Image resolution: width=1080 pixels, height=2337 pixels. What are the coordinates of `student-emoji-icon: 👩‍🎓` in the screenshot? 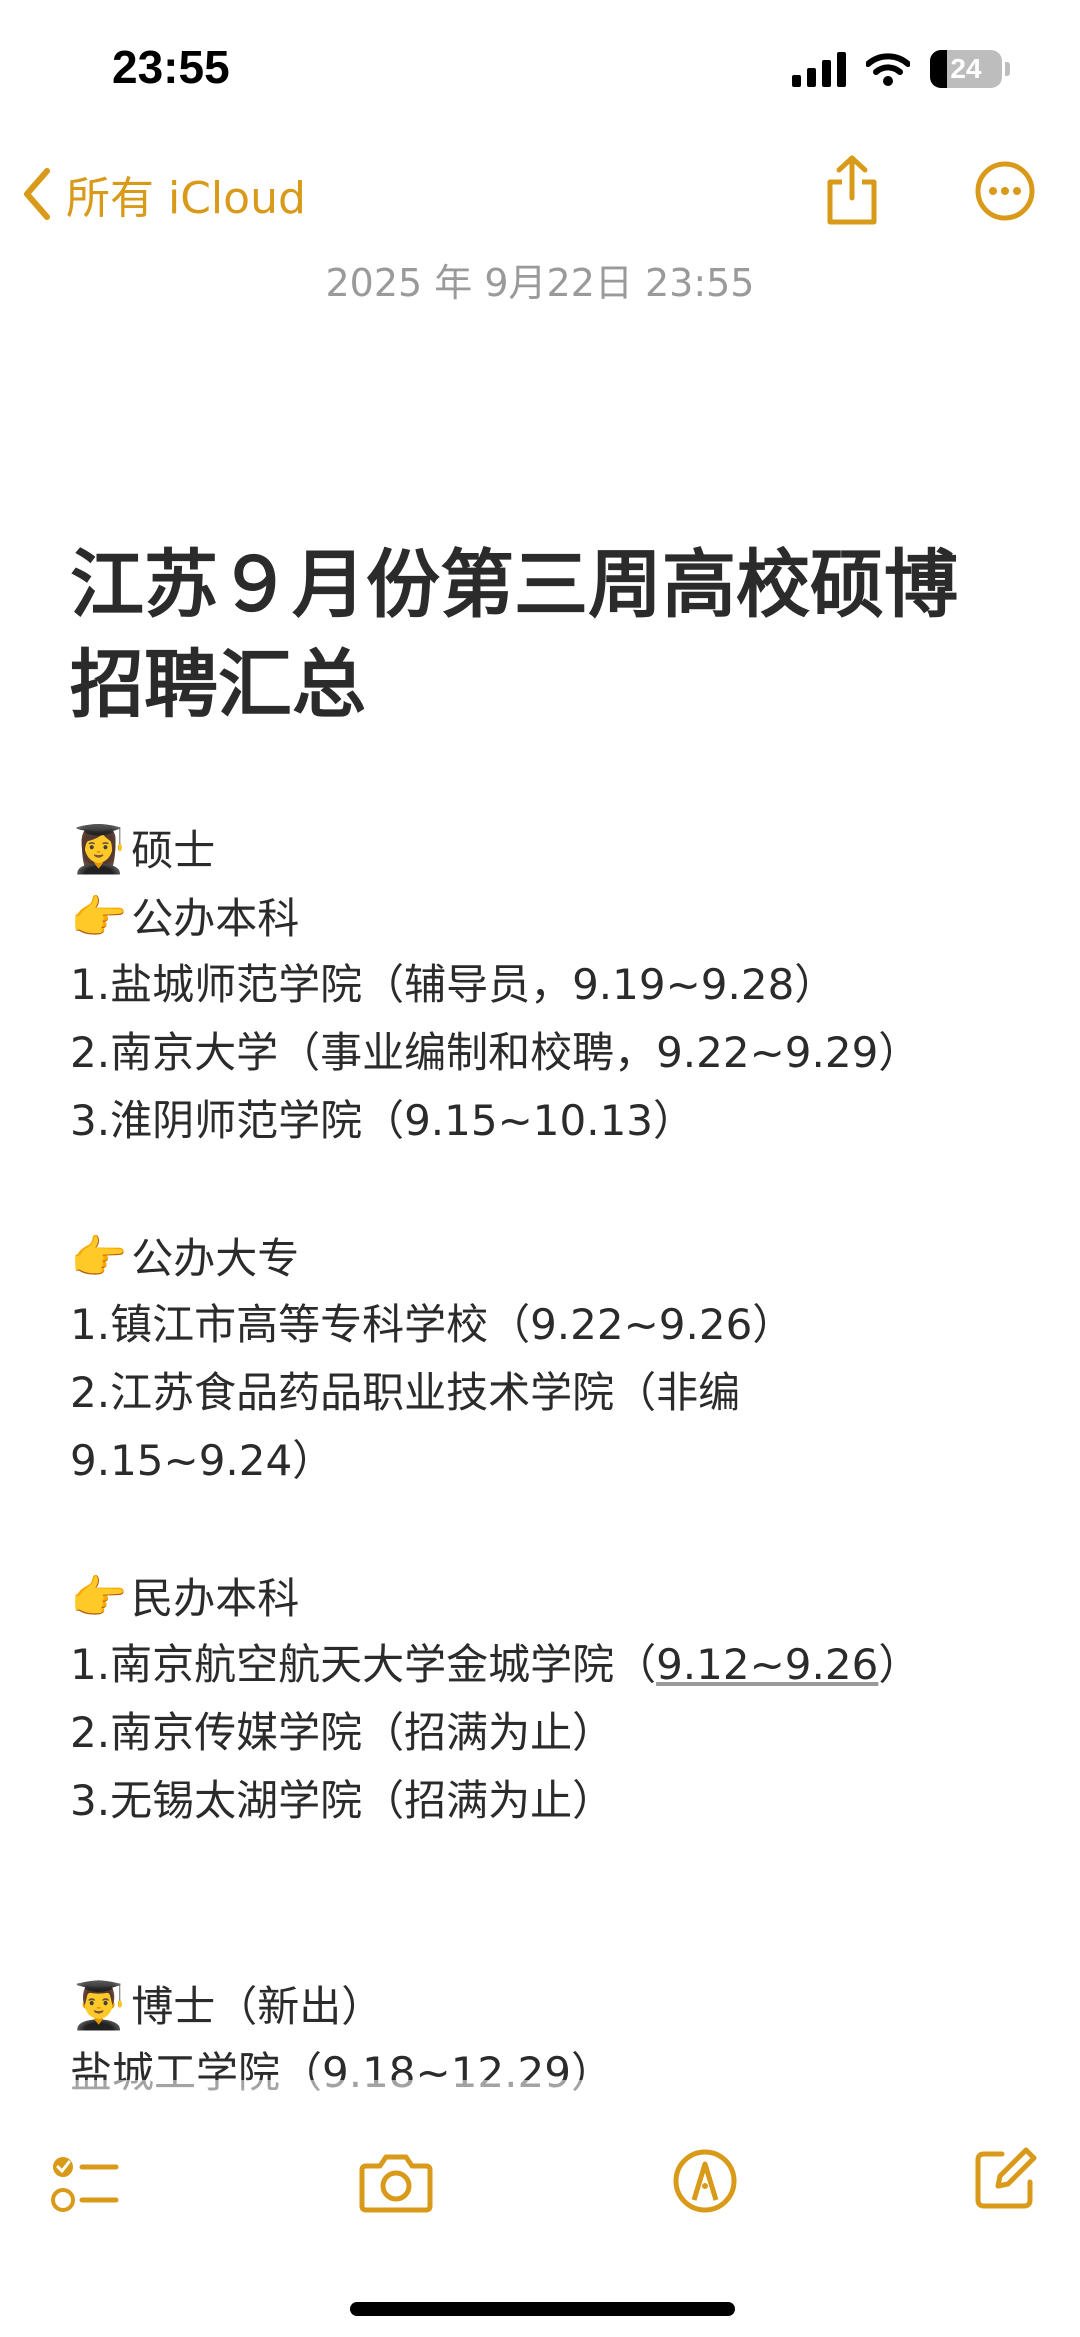 It's located at (99, 849).